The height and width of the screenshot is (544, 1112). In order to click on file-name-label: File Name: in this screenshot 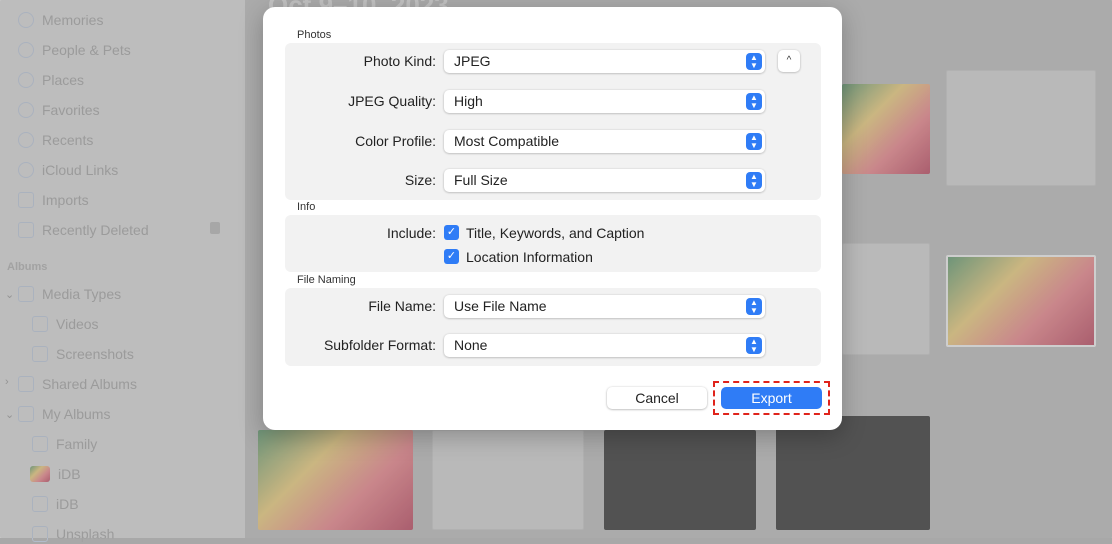, I will do `click(402, 306)`.